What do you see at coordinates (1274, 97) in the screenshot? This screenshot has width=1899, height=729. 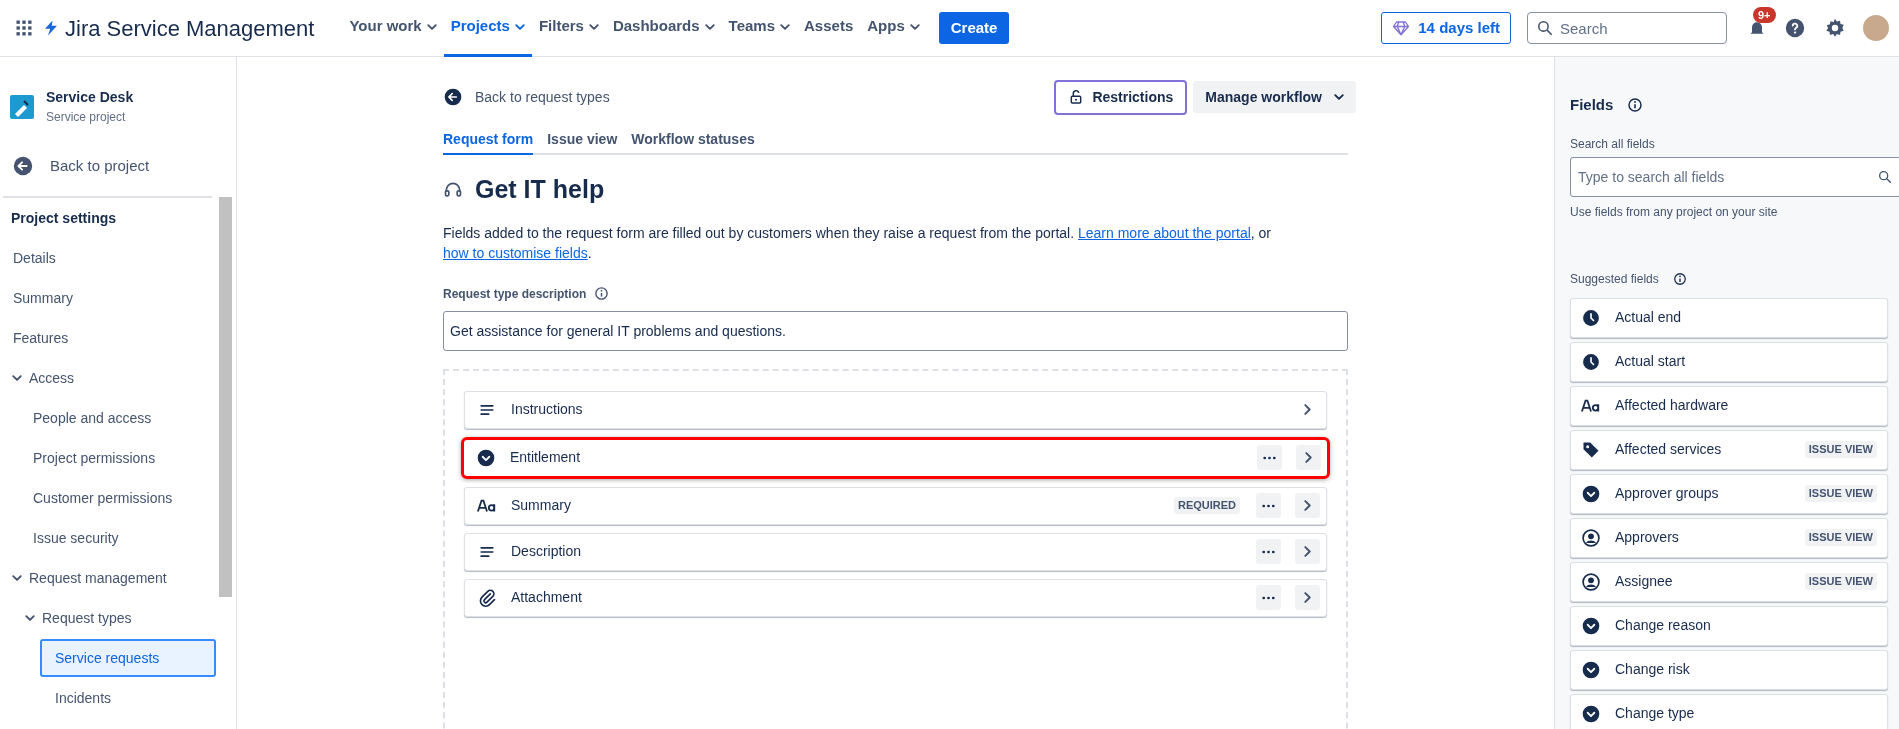 I see `manage-workflow-button: Manage workflow` at bounding box center [1274, 97].